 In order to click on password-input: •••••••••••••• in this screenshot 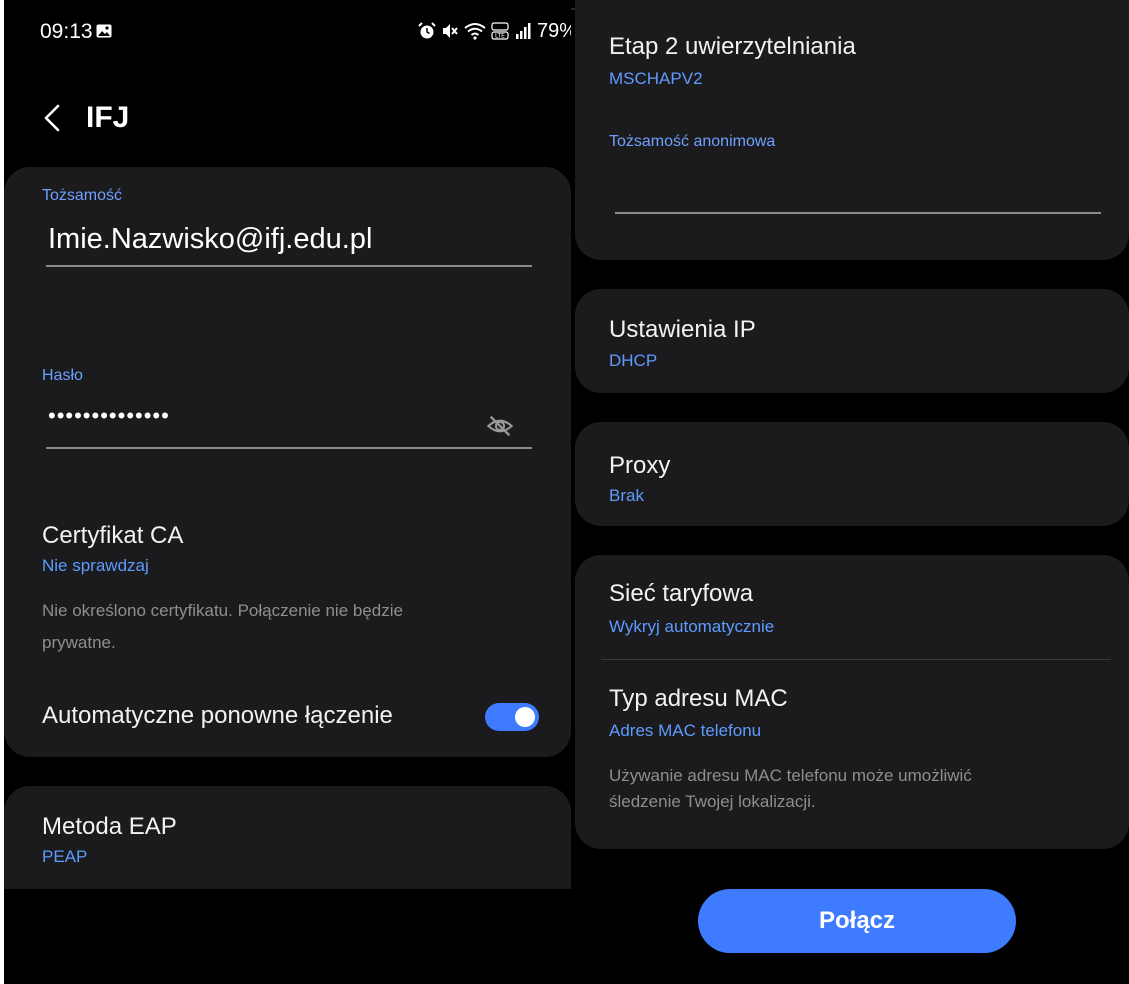, I will do `click(109, 416)`.